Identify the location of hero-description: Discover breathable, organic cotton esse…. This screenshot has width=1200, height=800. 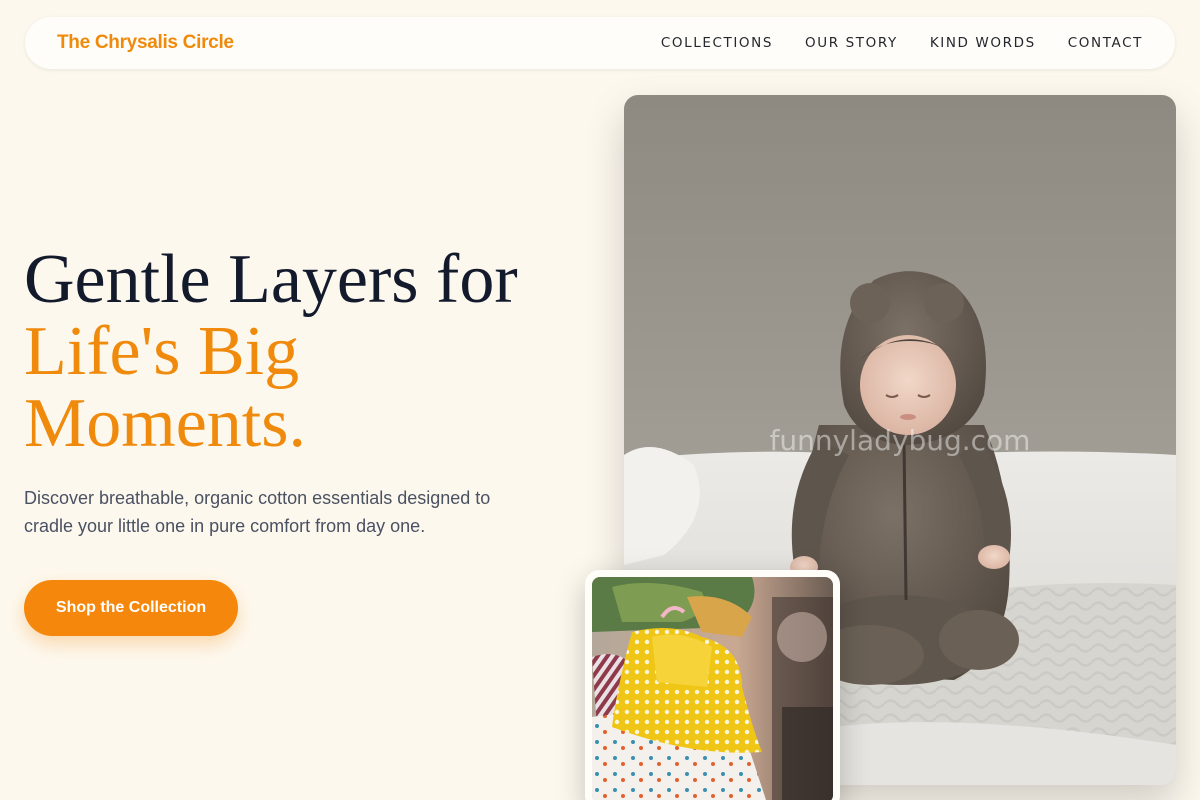
(257, 512).